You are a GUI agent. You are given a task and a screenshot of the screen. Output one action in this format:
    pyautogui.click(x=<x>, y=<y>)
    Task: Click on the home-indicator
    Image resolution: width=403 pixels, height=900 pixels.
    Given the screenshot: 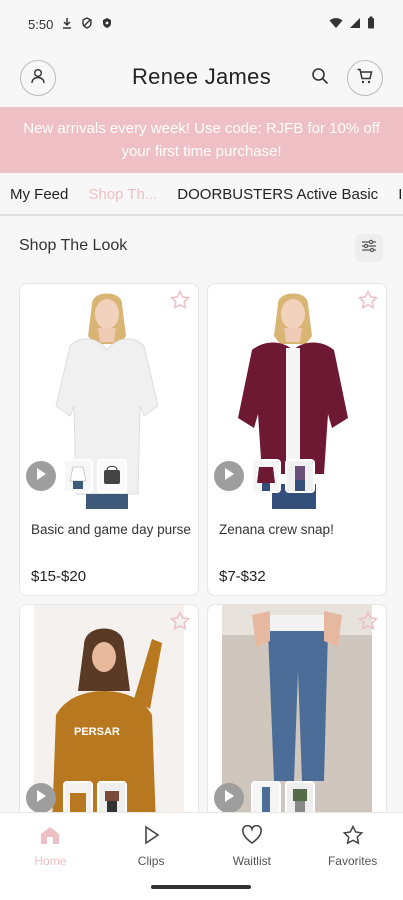 What is the action you would take?
    pyautogui.click(x=201, y=887)
    